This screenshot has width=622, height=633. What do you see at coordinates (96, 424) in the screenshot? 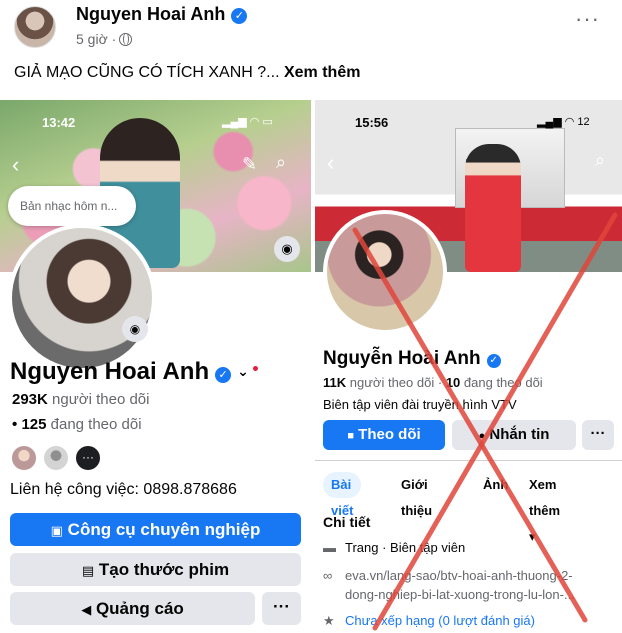
I see `left-following-label: đang theo dõi` at bounding box center [96, 424].